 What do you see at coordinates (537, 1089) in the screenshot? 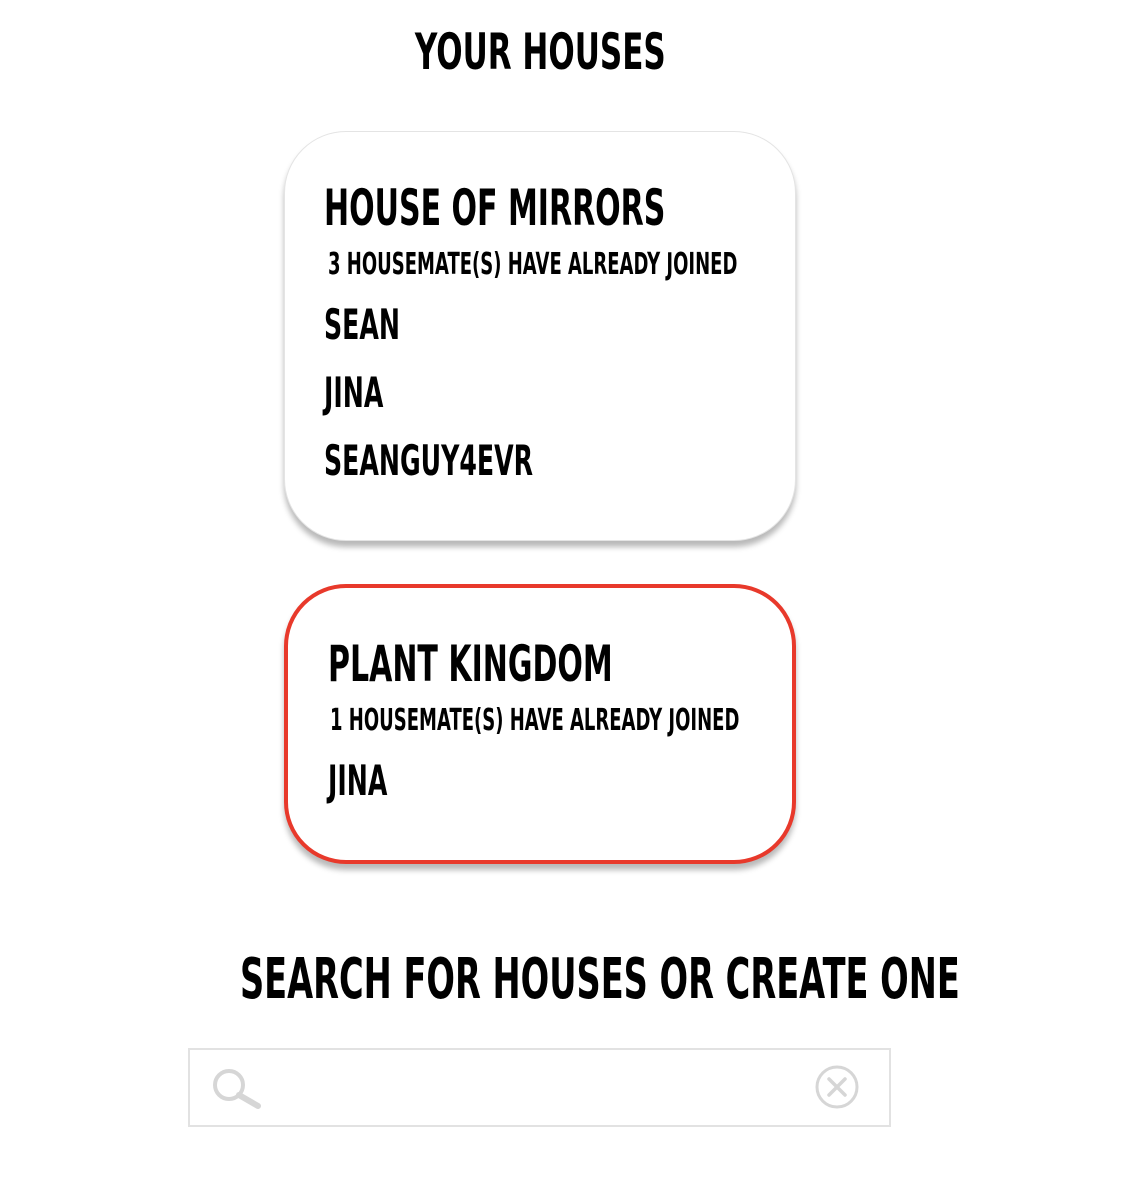
I see `search-input` at bounding box center [537, 1089].